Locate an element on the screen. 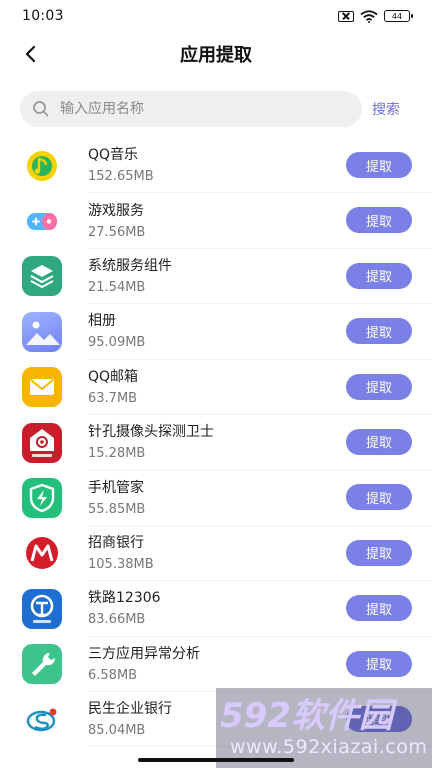 This screenshot has height=768, width=432. app-size: 95.09MB is located at coordinates (117, 343).